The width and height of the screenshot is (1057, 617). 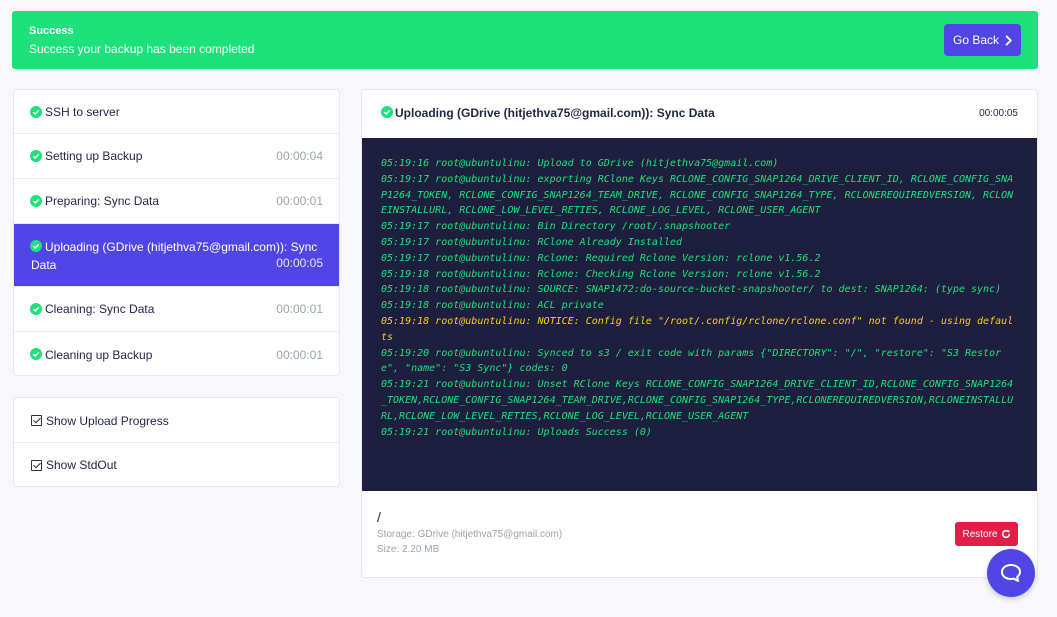 What do you see at coordinates (36, 420) in the screenshot?
I see `show-upload-progress-checkbox` at bounding box center [36, 420].